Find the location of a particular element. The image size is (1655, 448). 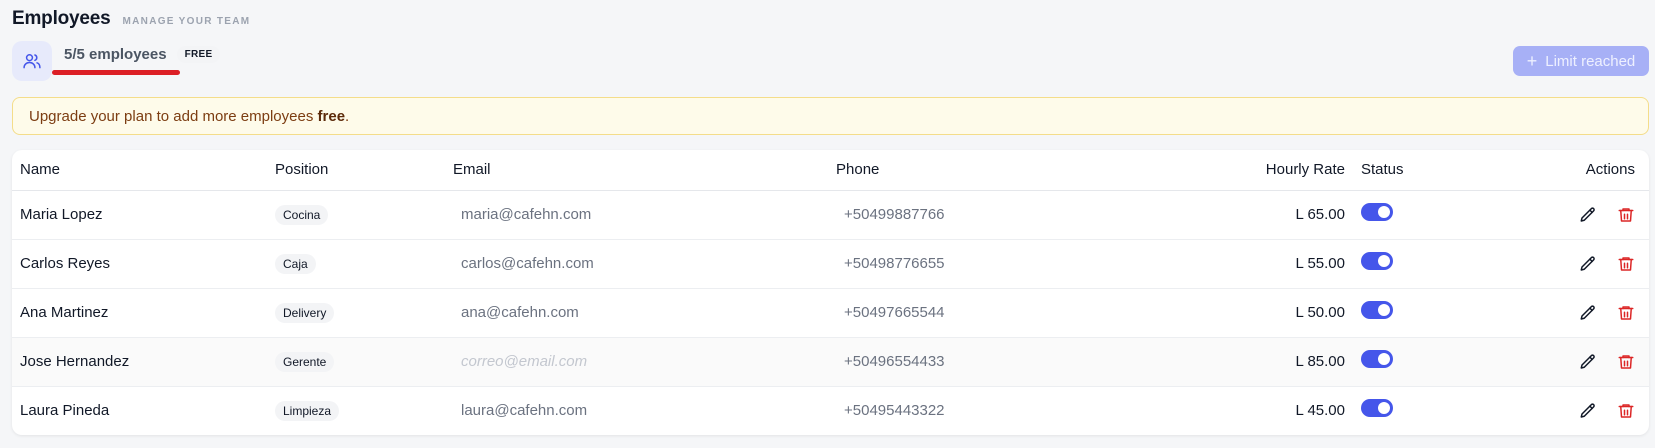

employee-hourly-rate: L 65.00 is located at coordinates (1248, 215).